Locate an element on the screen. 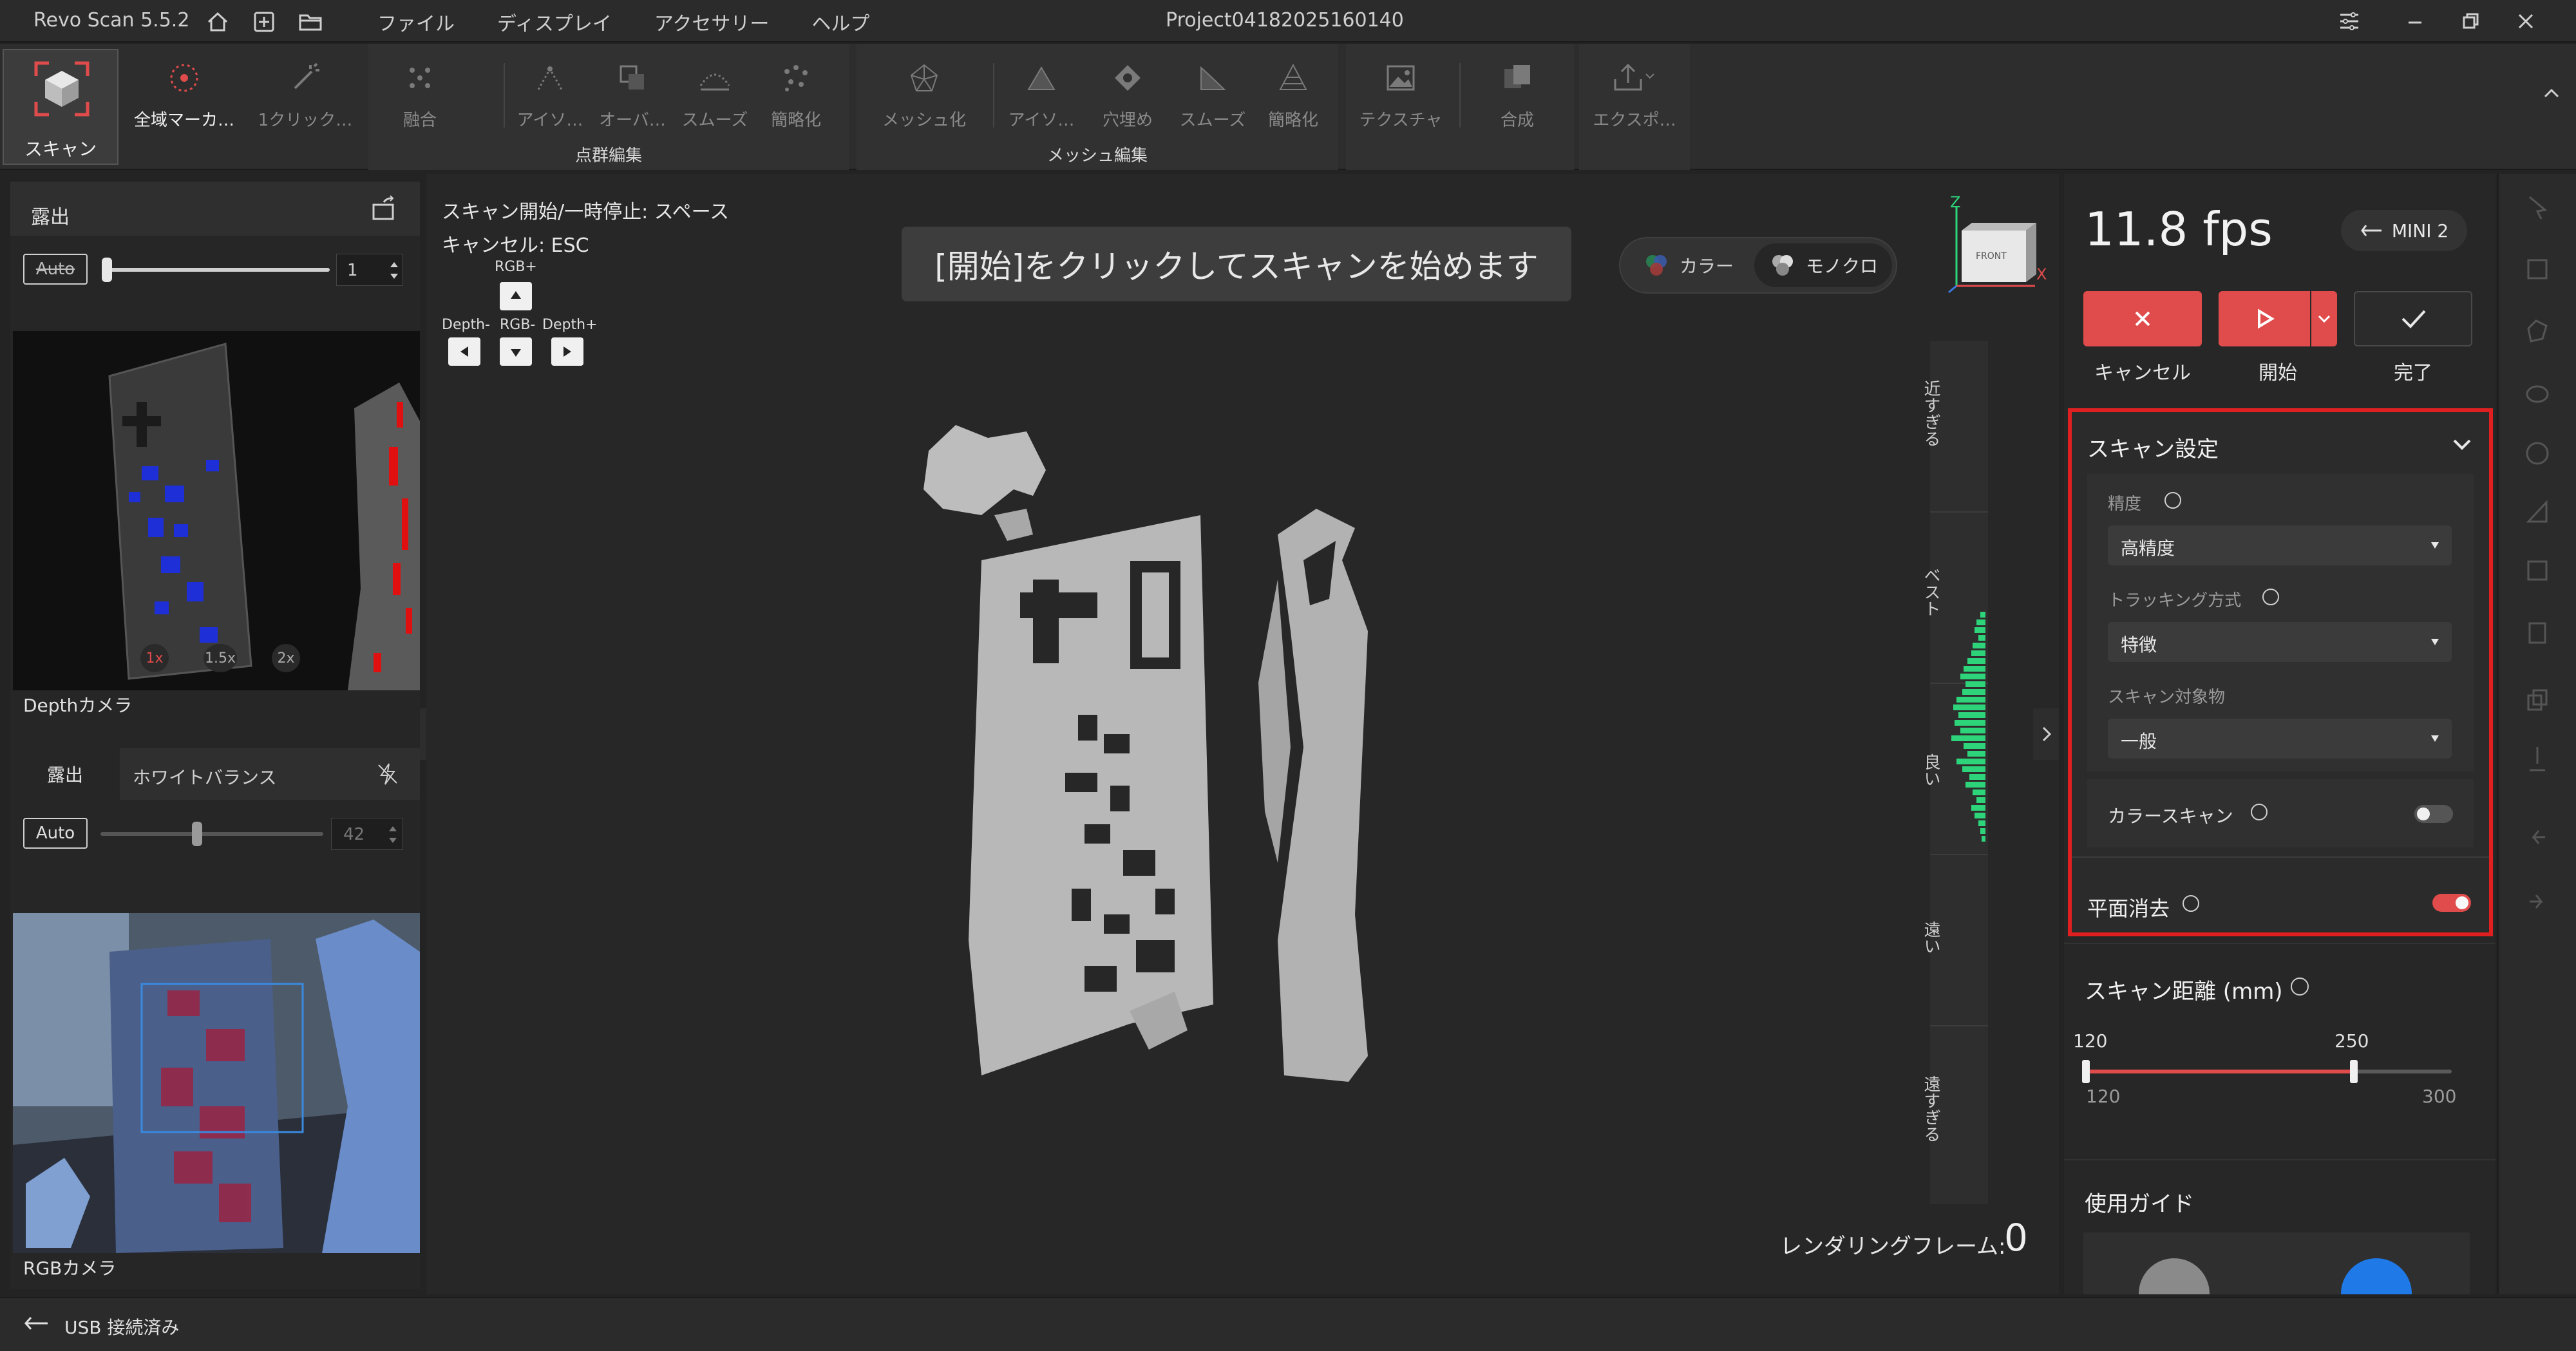 Image resolution: width=2576 pixels, height=1351 pixels. meshing-label: メッシュ化 is located at coordinates (924, 121).